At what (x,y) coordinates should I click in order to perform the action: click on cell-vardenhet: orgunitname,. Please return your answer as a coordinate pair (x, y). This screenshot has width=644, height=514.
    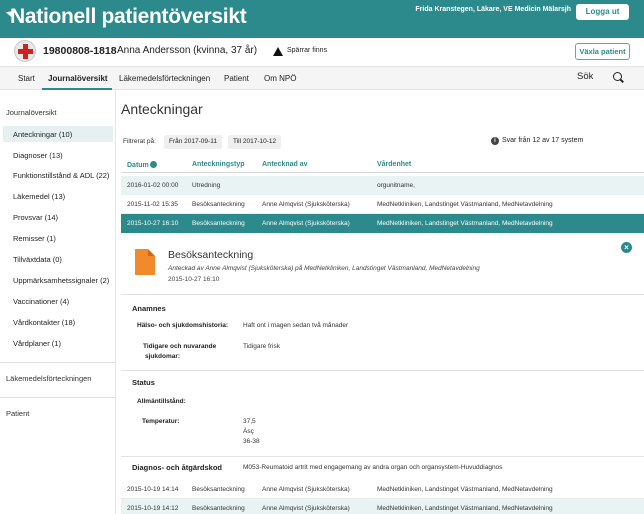
    Looking at the image, I should click on (396, 185).